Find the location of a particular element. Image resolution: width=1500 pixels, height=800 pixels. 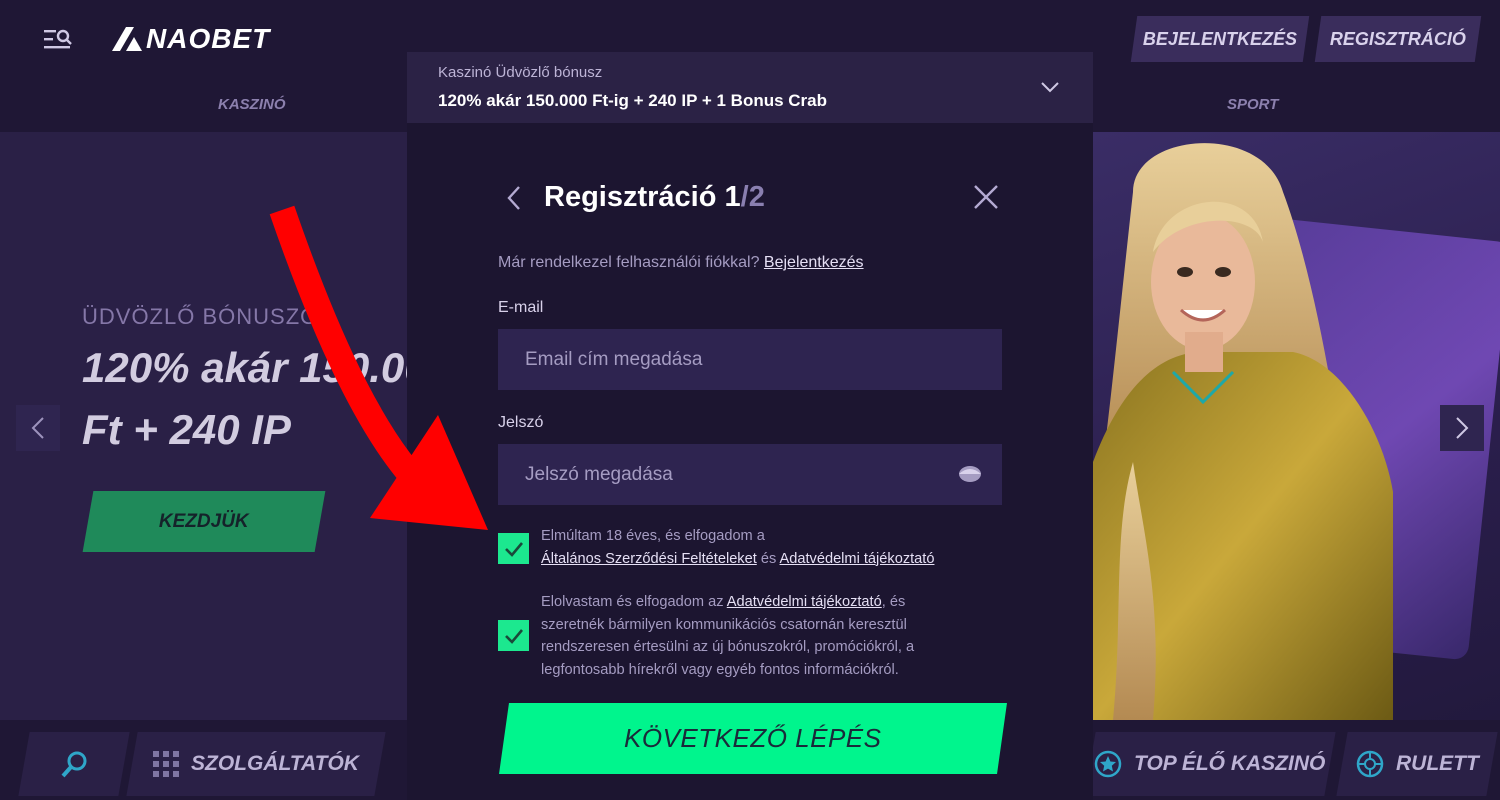

password-placeholder: Jelszó megadása is located at coordinates (599, 474).